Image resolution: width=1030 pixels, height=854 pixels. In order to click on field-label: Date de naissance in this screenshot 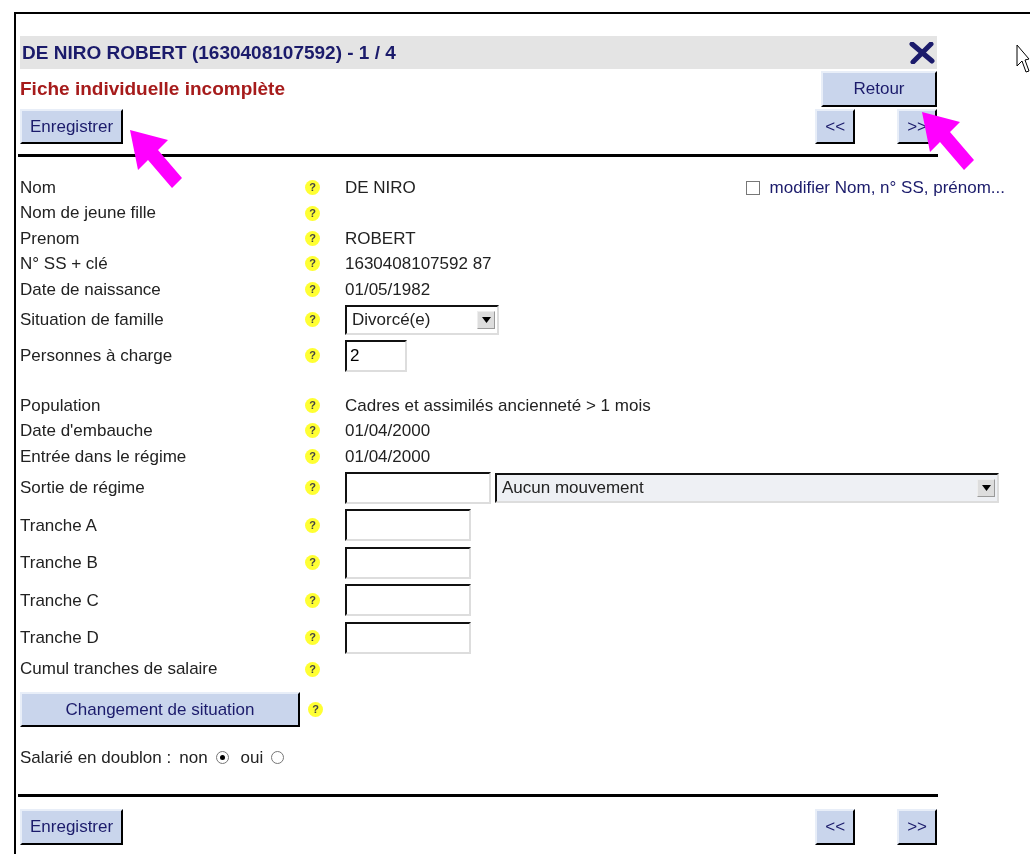, I will do `click(91, 289)`.